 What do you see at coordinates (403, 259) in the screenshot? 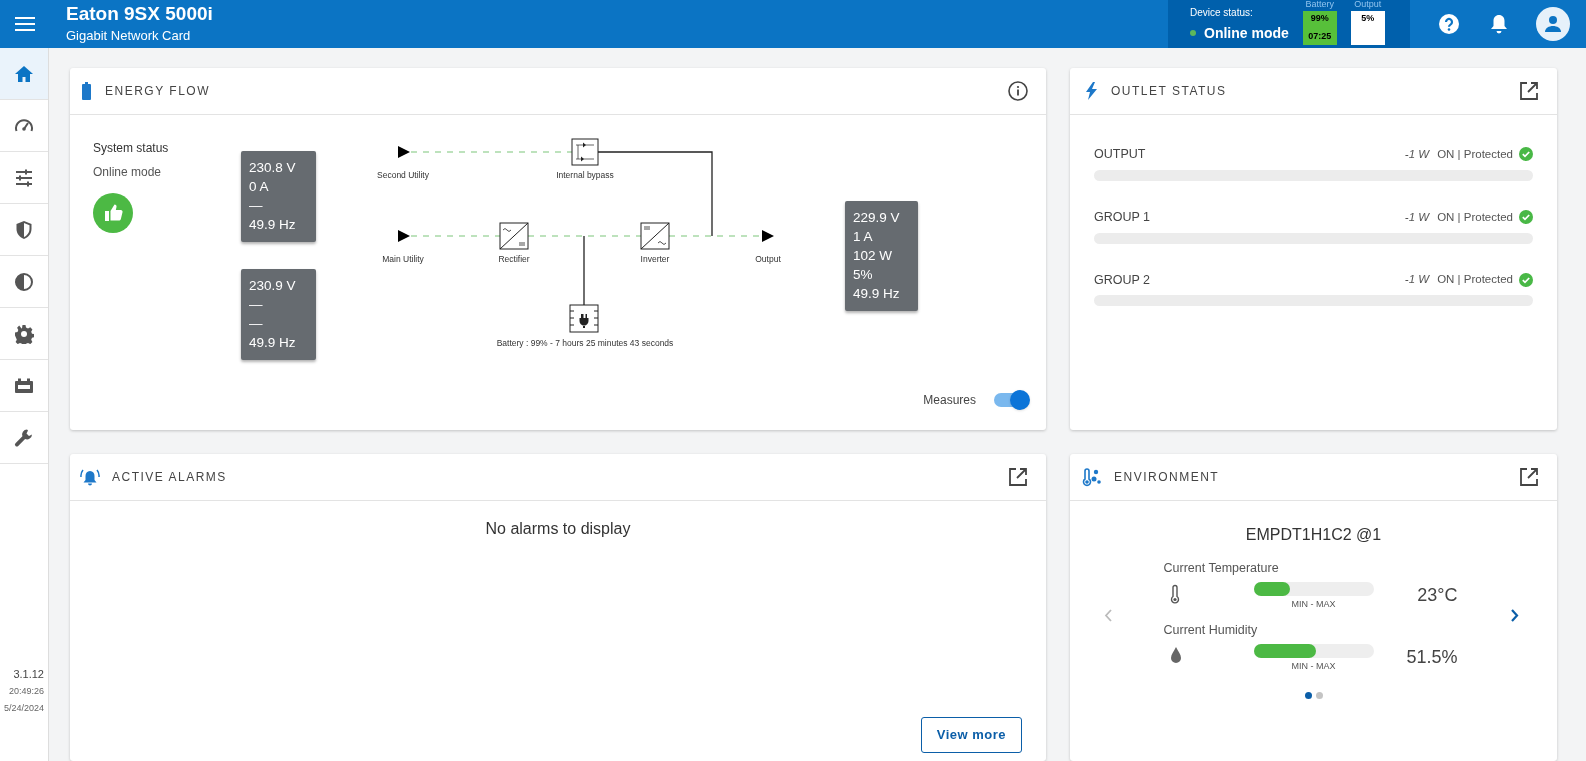
I see `node-label: Main Utility` at bounding box center [403, 259].